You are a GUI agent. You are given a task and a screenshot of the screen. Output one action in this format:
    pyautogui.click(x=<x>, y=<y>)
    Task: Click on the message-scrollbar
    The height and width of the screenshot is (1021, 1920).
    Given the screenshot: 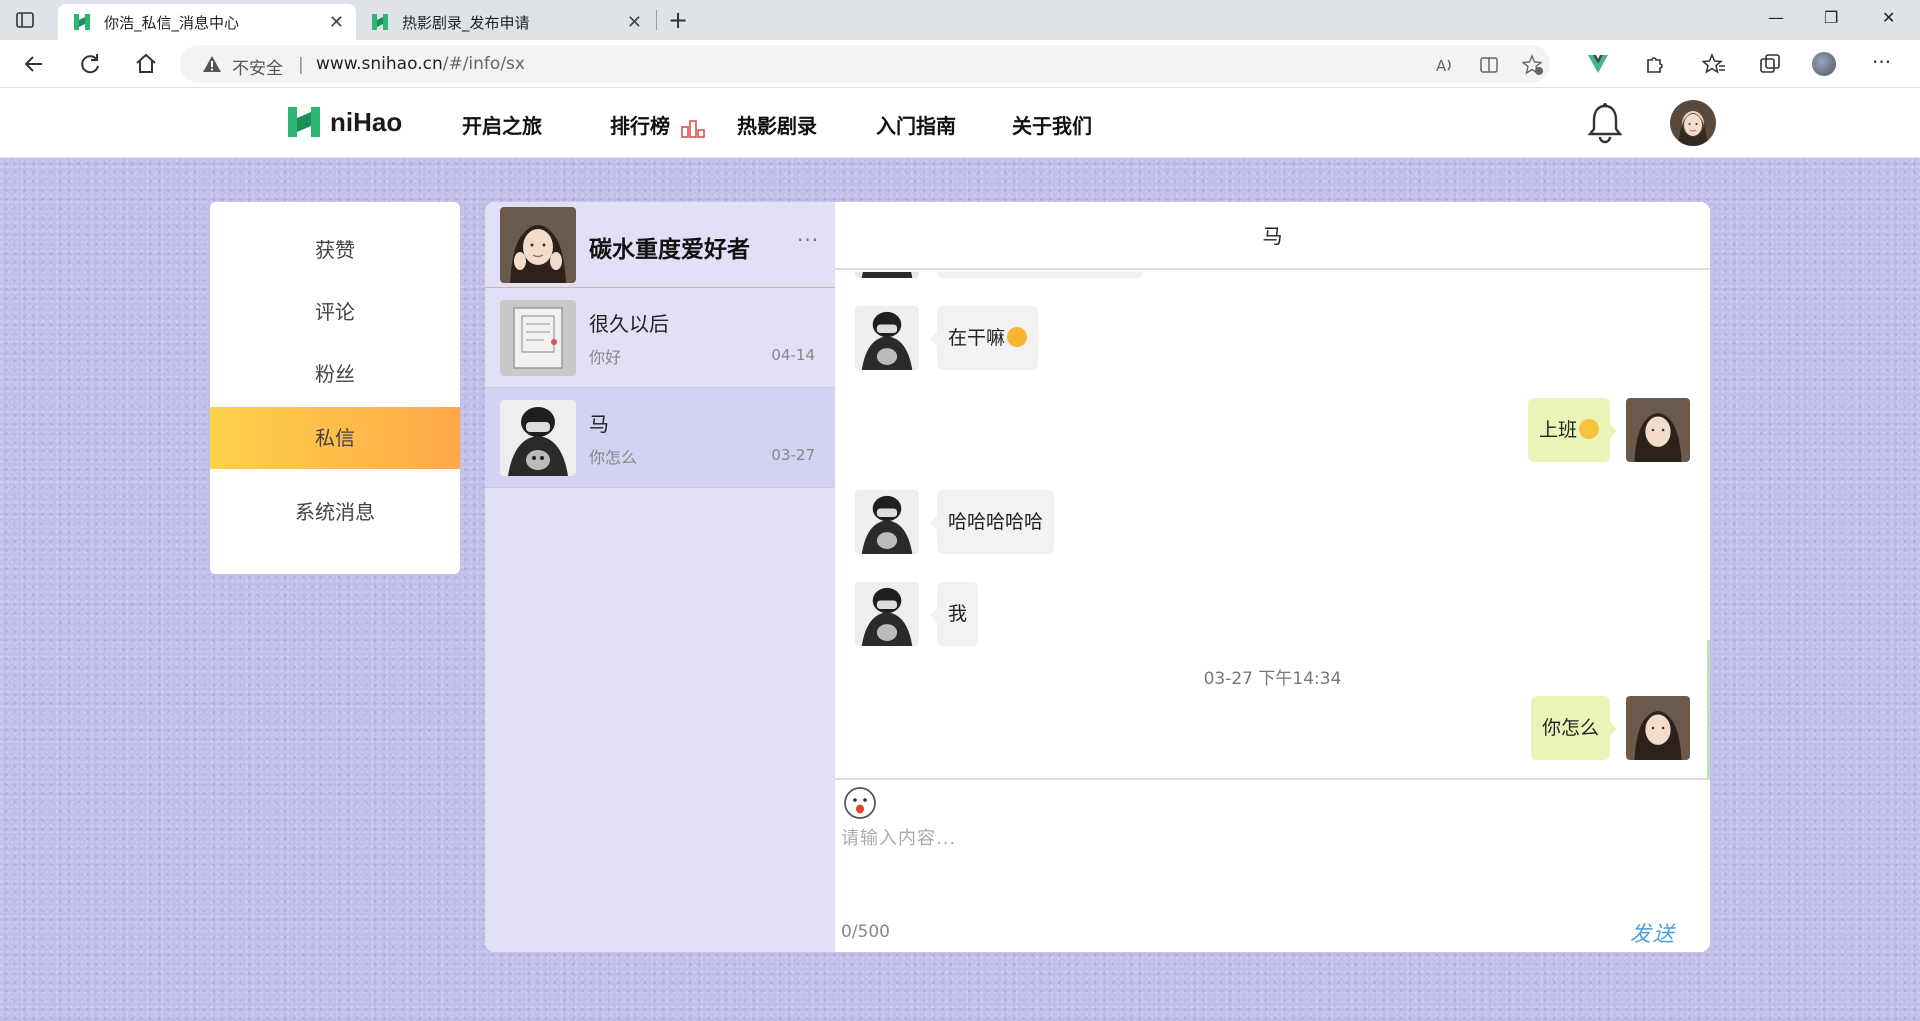 What is the action you would take?
    pyautogui.click(x=1708, y=709)
    